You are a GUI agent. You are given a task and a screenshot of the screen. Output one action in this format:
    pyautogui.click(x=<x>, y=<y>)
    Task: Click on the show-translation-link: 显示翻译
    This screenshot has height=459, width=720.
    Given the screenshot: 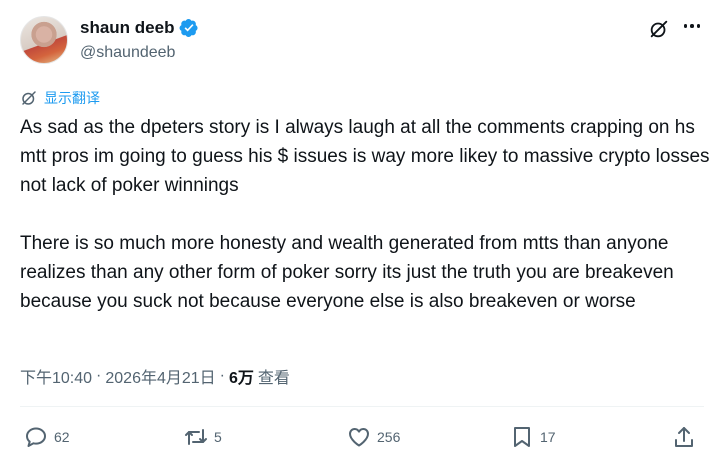 What is the action you would take?
    pyautogui.click(x=60, y=98)
    